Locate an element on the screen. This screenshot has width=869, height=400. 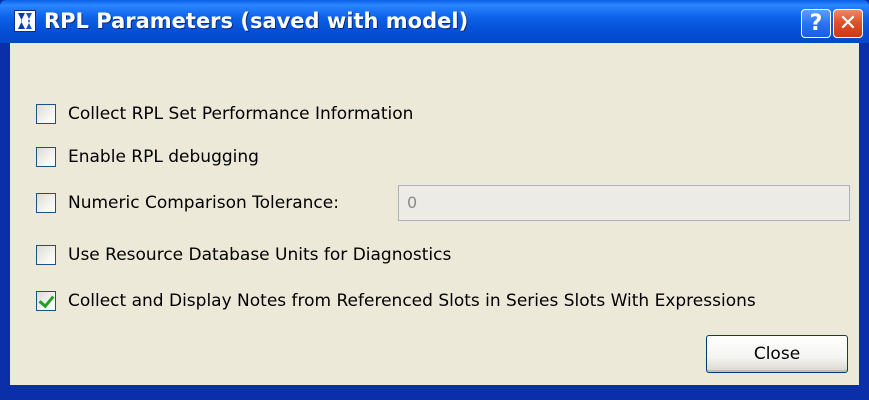
checkbox-notes is located at coordinates (46, 301).